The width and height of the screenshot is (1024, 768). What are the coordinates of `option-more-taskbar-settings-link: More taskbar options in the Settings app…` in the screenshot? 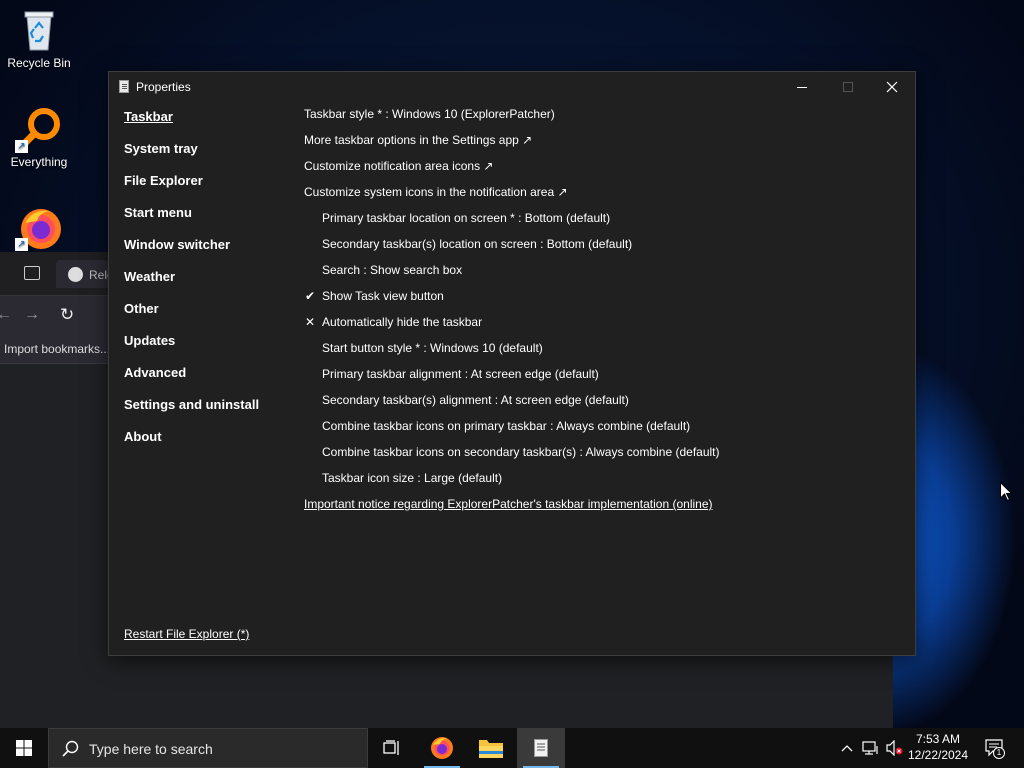 It's located at (418, 140).